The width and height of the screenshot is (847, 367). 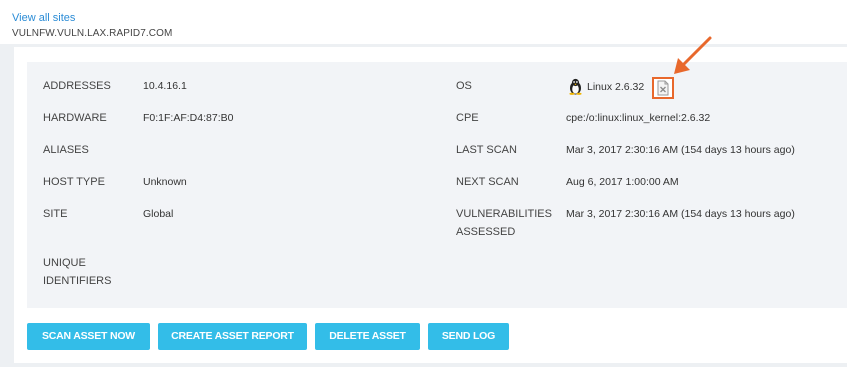 I want to click on document-x-icon, so click(x=663, y=88).